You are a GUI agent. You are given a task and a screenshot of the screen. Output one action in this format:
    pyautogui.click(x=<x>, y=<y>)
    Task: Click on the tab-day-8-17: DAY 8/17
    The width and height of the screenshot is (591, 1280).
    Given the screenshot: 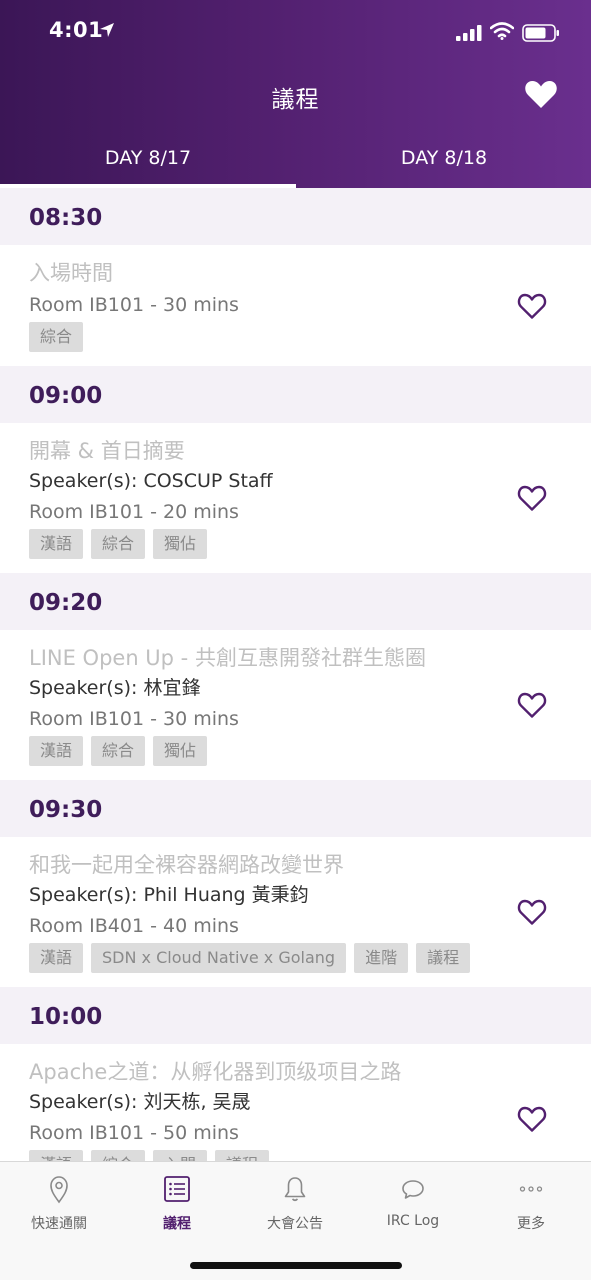 What is the action you would take?
    pyautogui.click(x=148, y=158)
    